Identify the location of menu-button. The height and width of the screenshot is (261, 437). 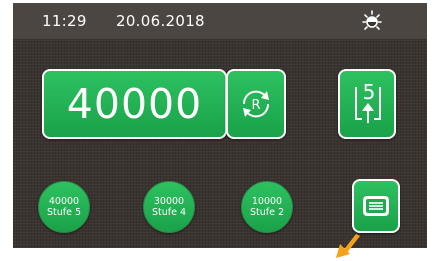
(376, 206).